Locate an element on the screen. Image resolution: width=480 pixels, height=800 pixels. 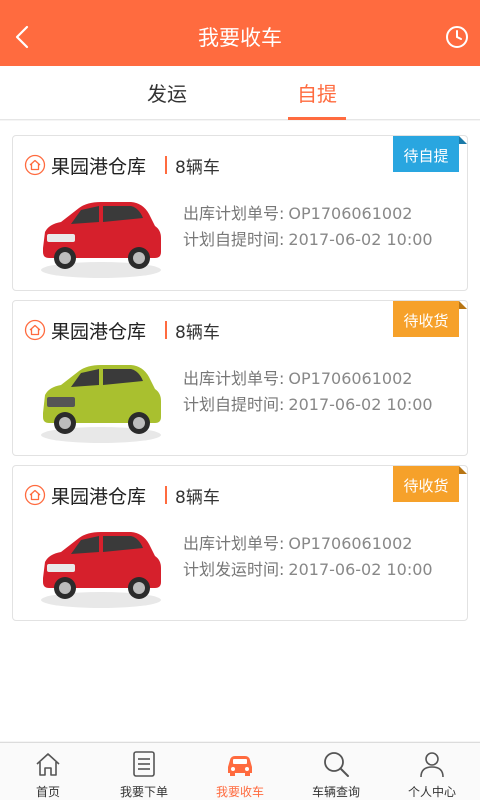
page-title: 我要收车 is located at coordinates (240, 38).